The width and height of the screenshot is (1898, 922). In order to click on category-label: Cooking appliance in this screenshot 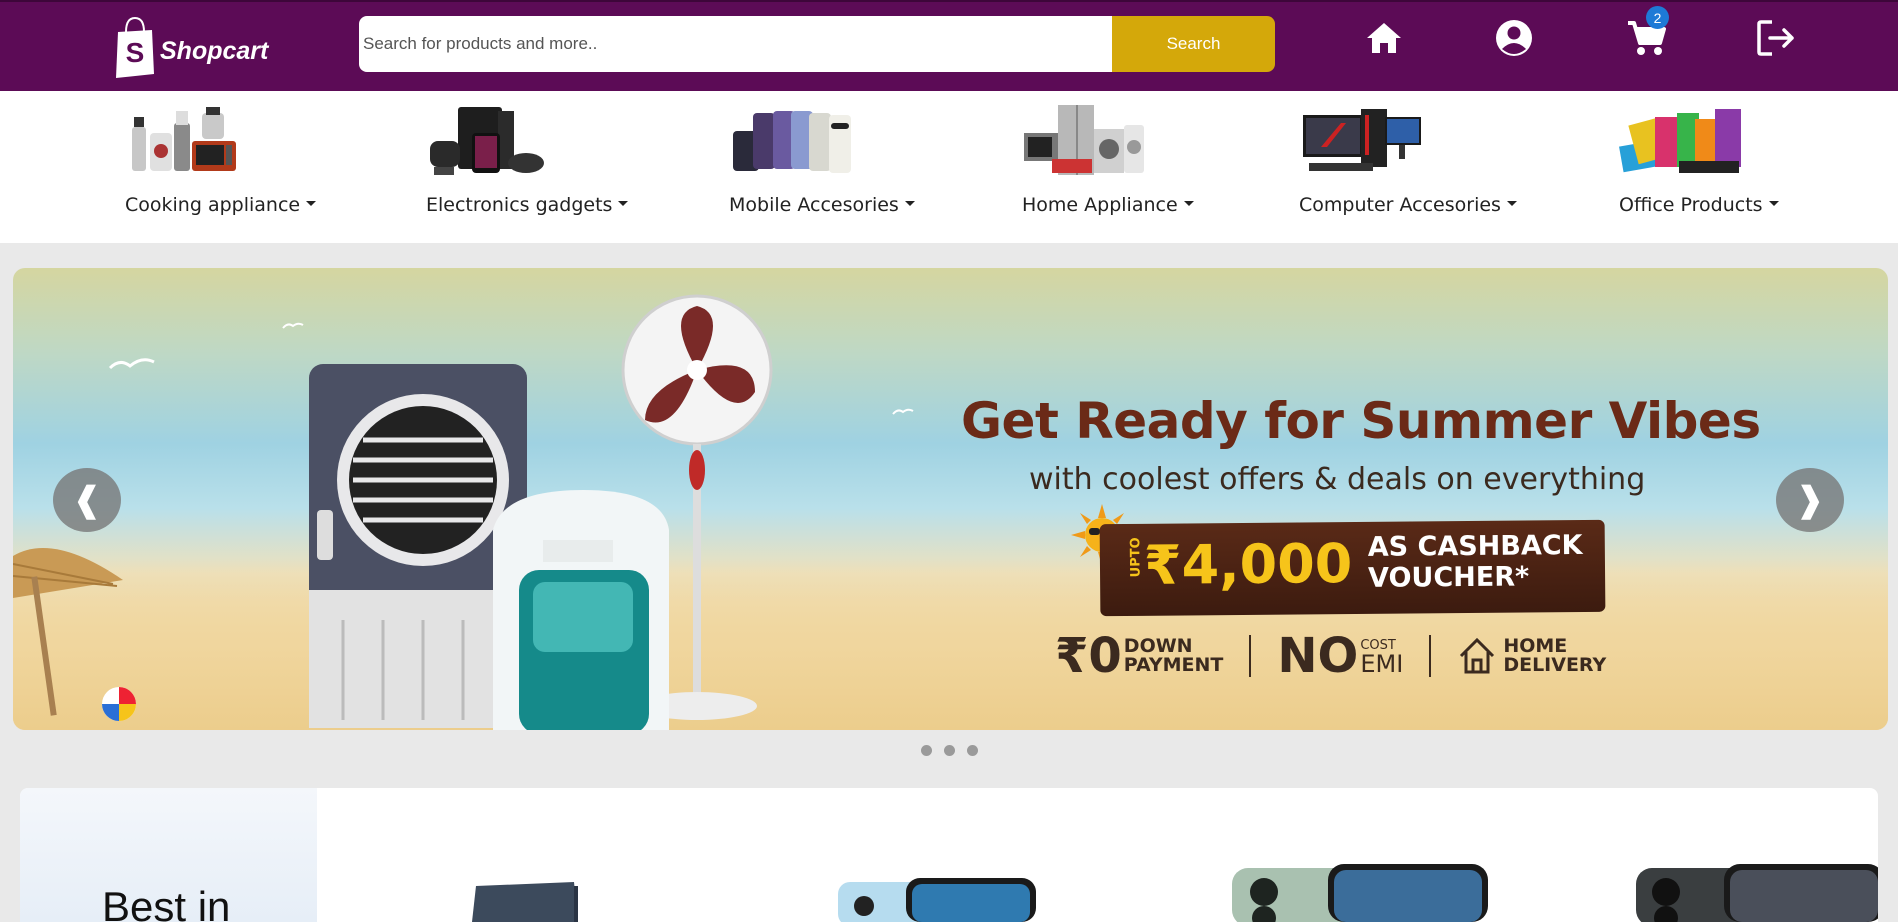, I will do `click(221, 205)`.